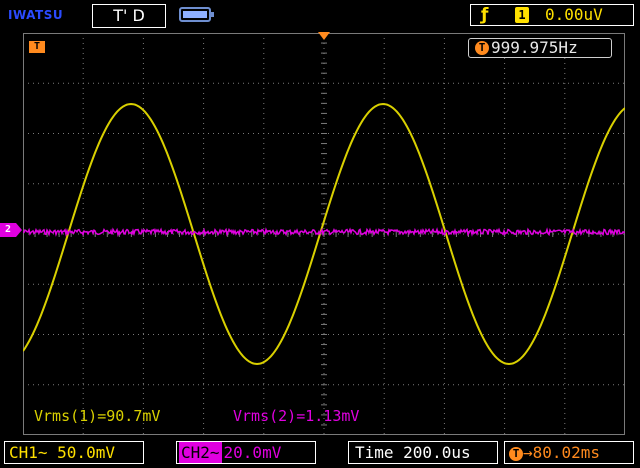 The width and height of the screenshot is (640, 468). What do you see at coordinates (37, 47) in the screenshot?
I see `trigger-time-marker: T` at bounding box center [37, 47].